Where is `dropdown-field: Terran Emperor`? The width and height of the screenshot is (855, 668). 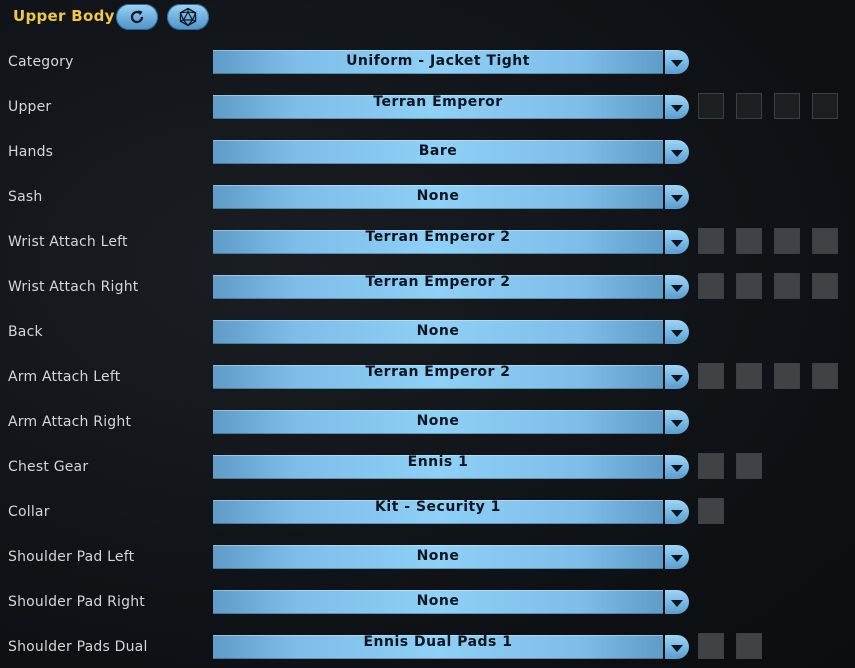
dropdown-field: Terran Emperor is located at coordinates (438, 106).